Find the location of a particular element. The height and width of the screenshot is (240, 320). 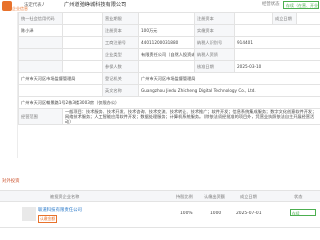

status-label: 经营状态 is located at coordinates (271, 4).